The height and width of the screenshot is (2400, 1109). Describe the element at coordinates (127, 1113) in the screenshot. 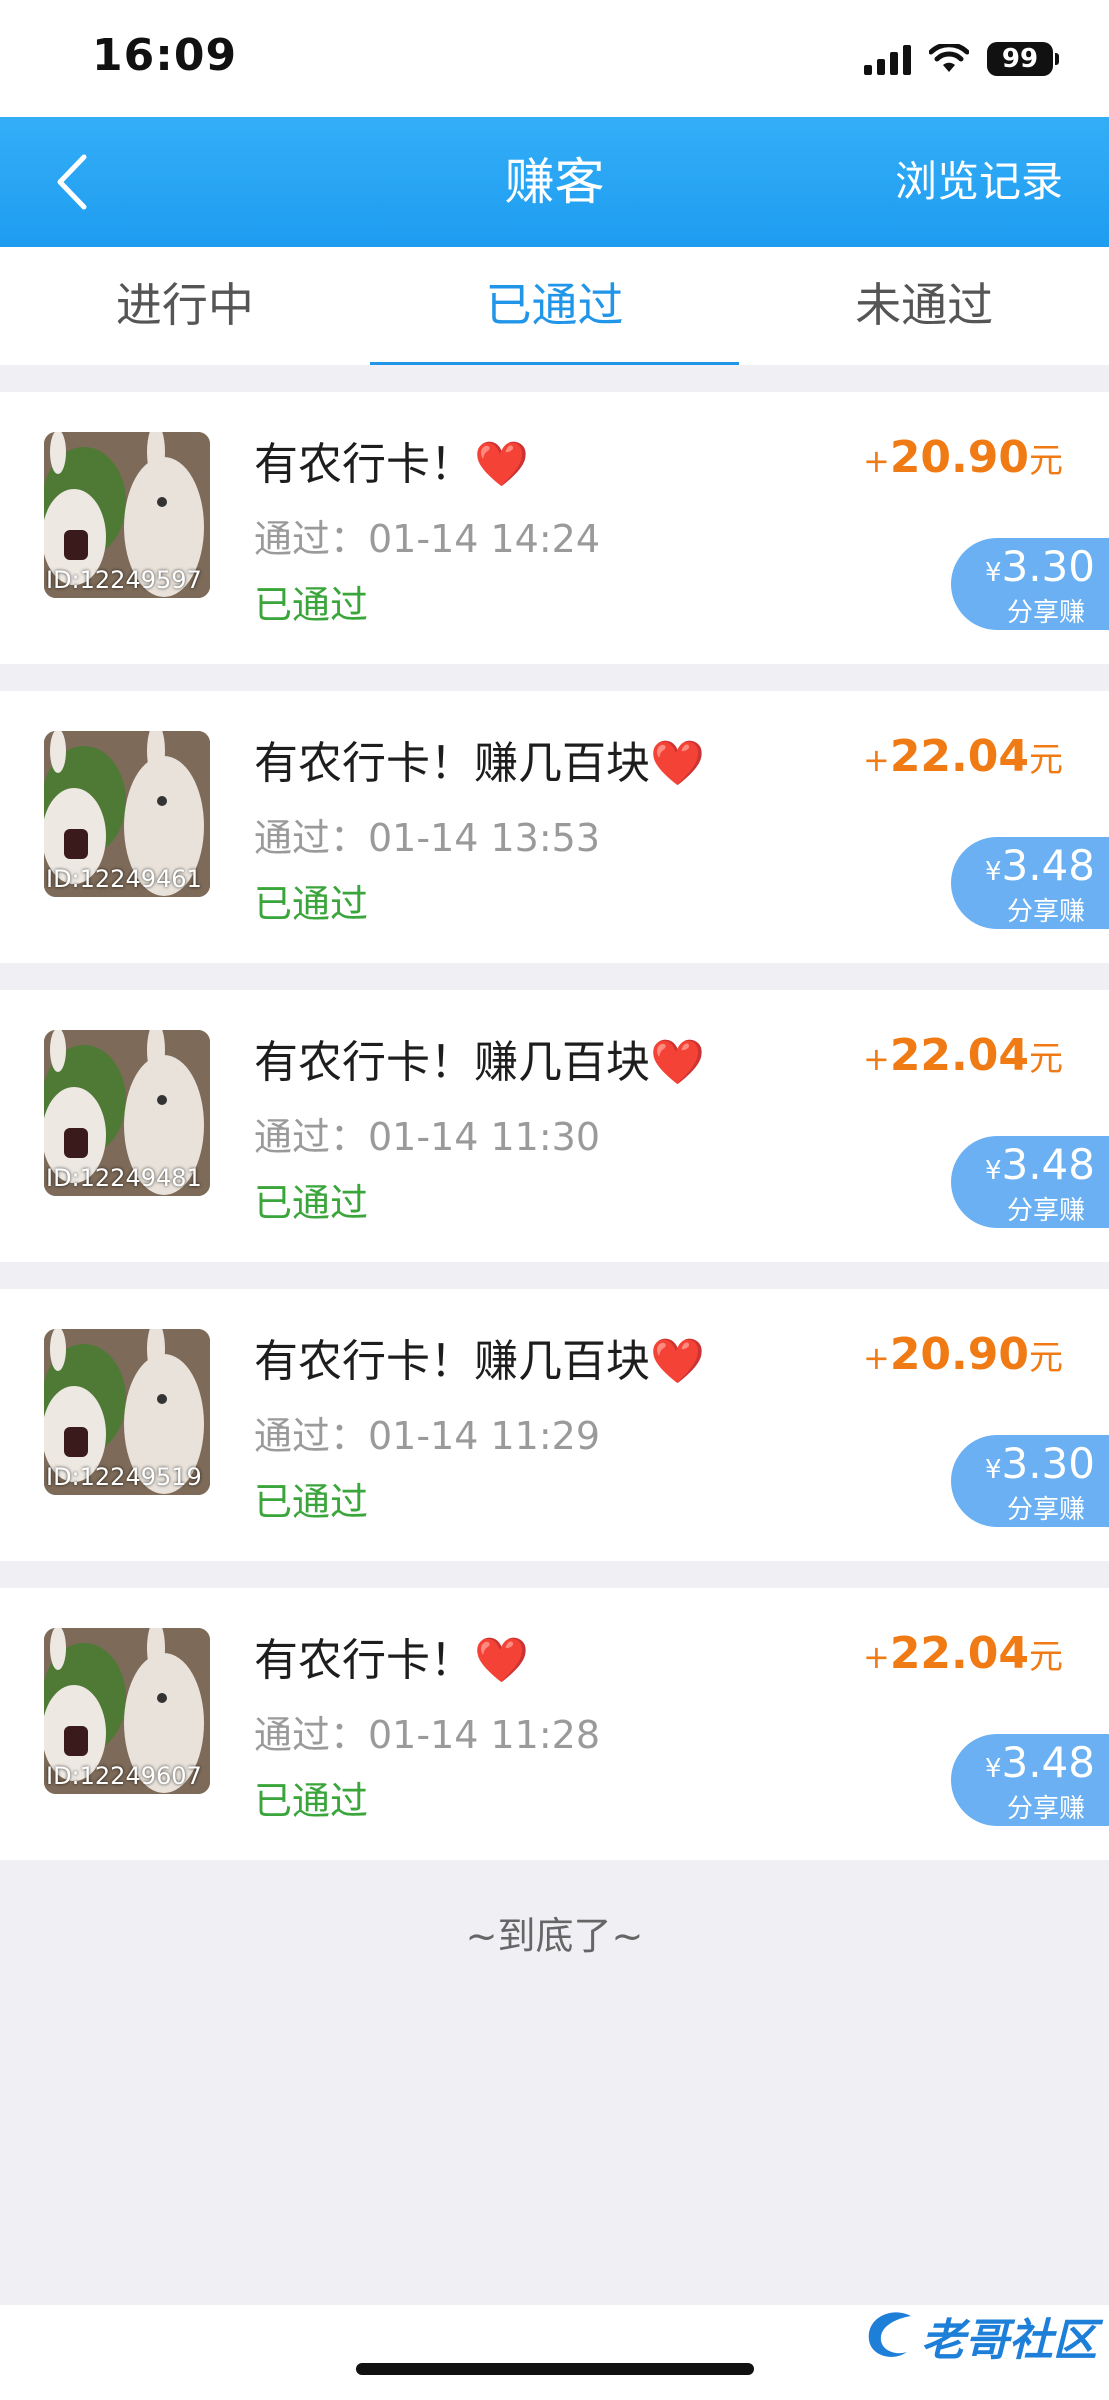

I see `avatar: ID:12249481` at that location.